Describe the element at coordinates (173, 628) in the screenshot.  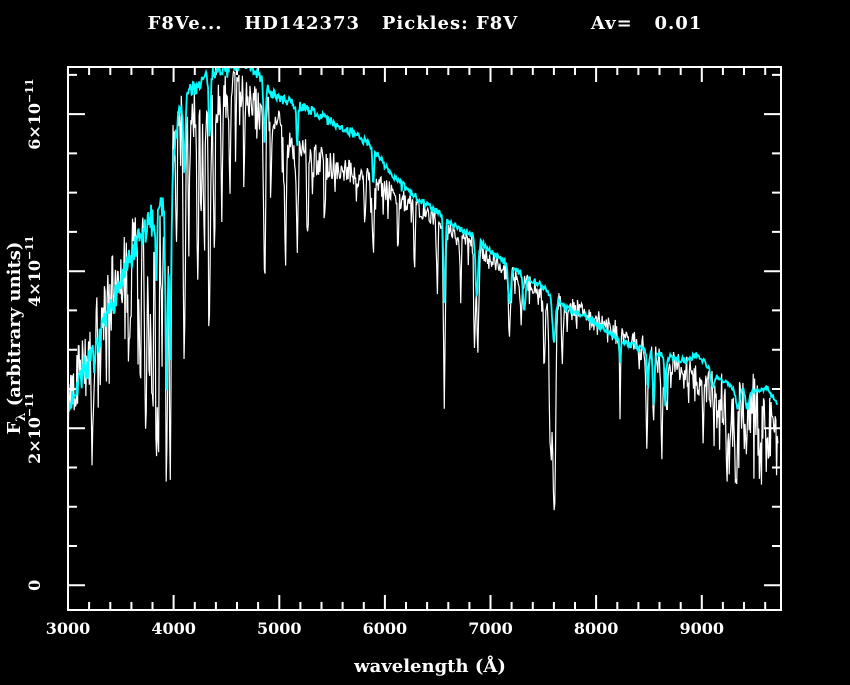
I see `x-tick-label: 4000` at that location.